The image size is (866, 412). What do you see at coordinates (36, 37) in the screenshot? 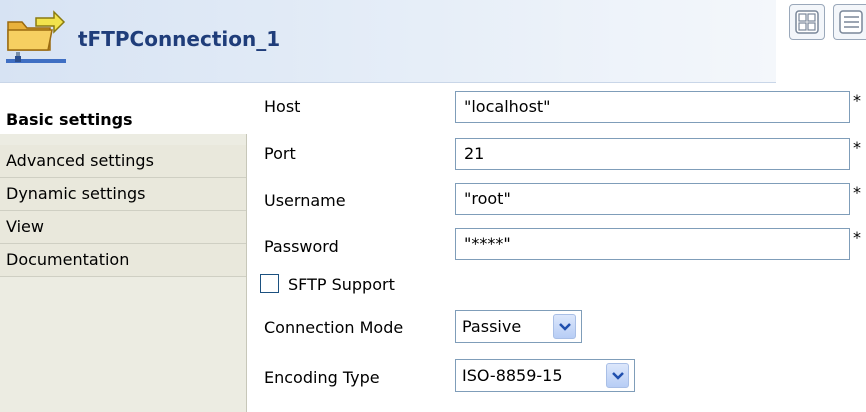
I see `ftp-connection-folder-icon` at bounding box center [36, 37].